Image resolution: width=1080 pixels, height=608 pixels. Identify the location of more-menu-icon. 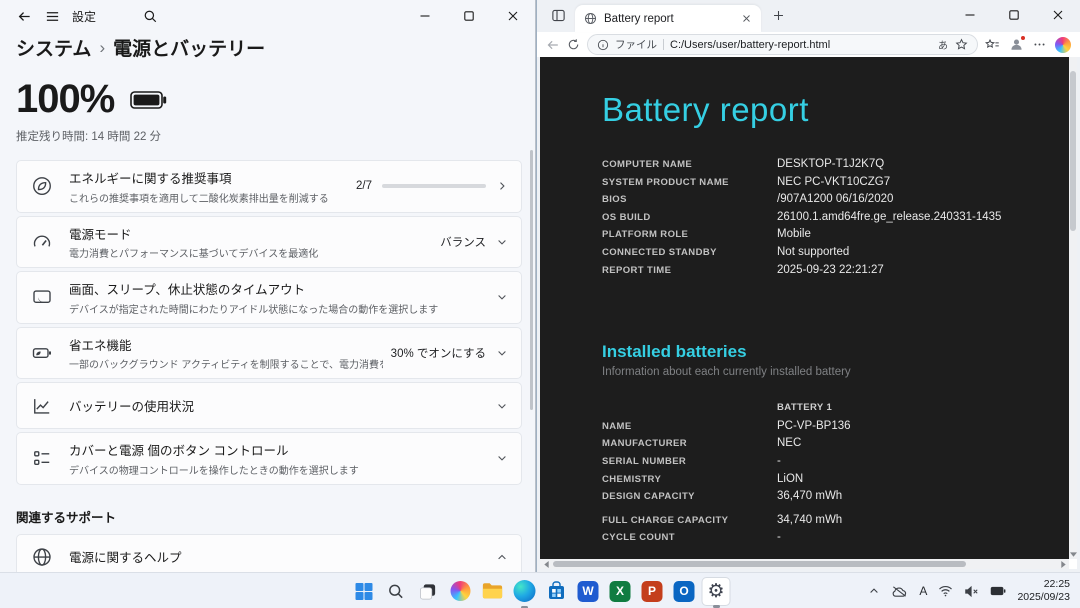
(1039, 44).